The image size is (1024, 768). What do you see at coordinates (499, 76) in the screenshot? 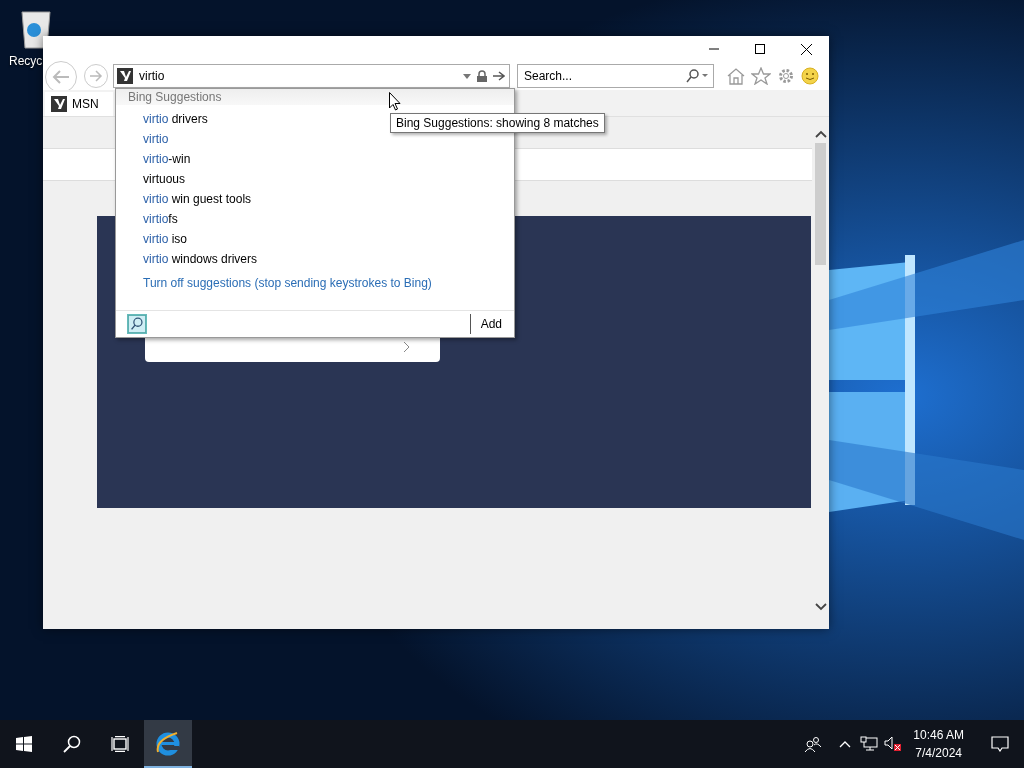
I see `go-arrow-icon` at bounding box center [499, 76].